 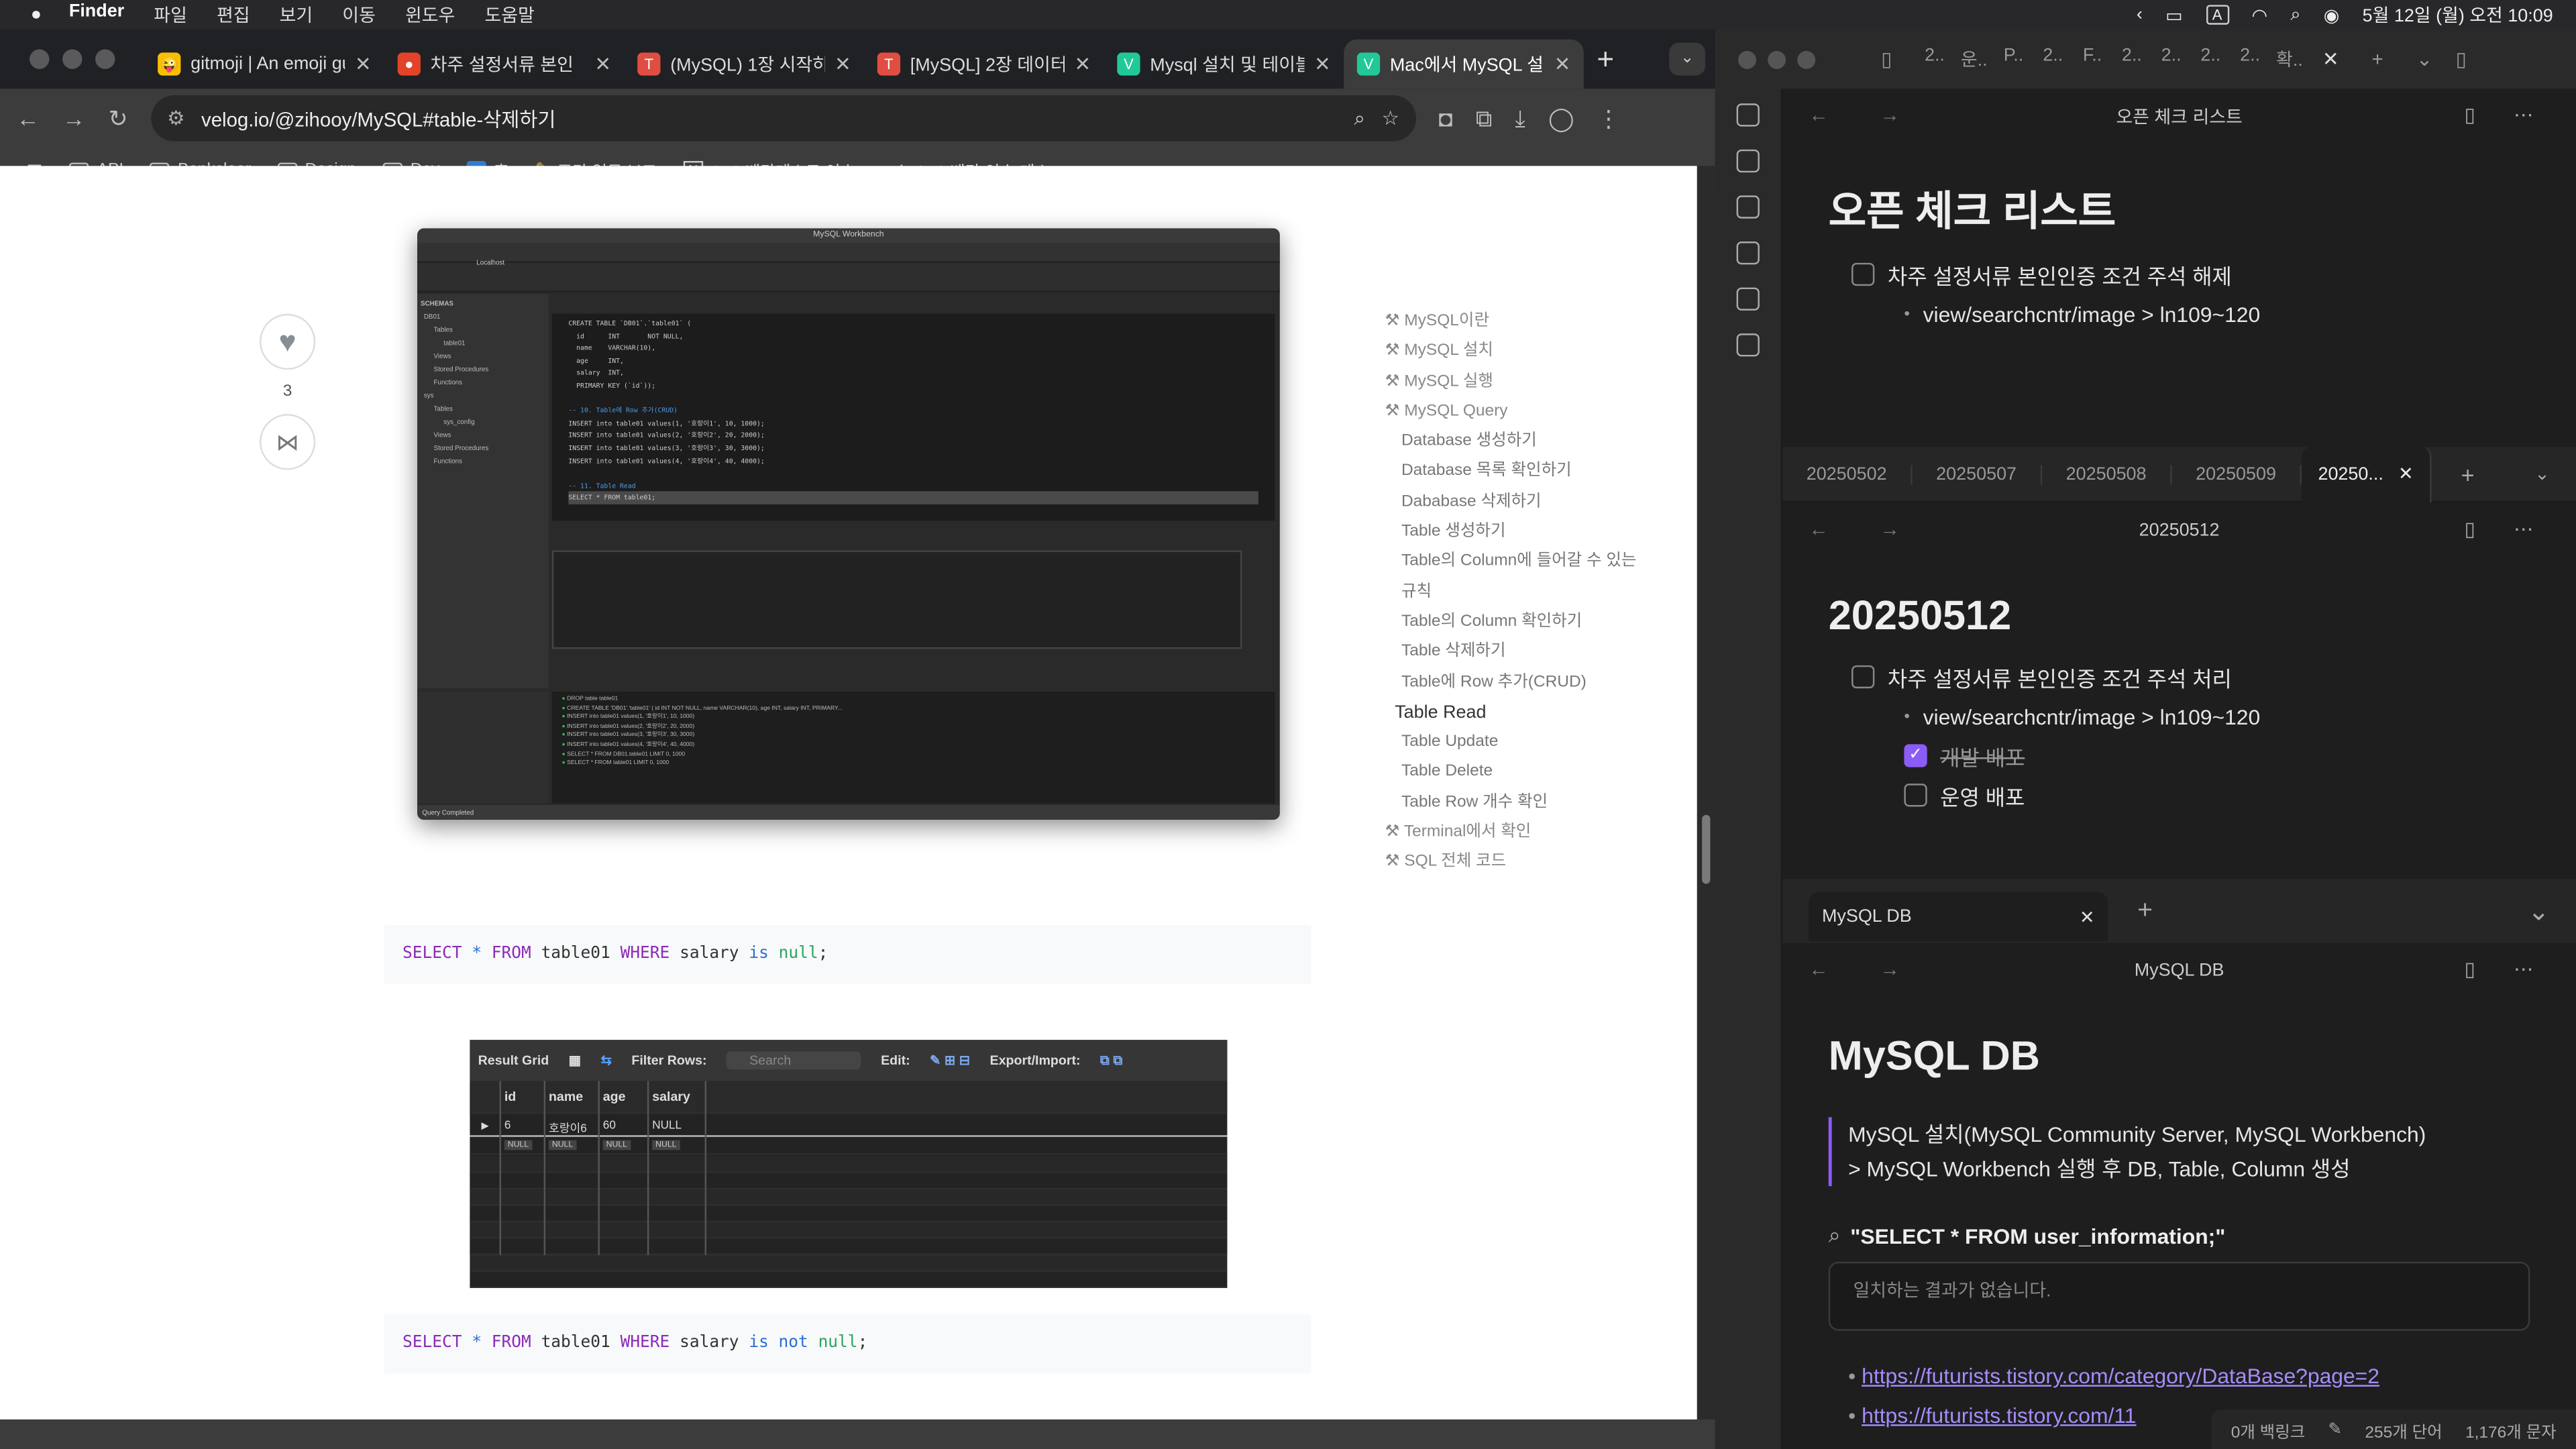 What do you see at coordinates (430, 14) in the screenshot?
I see `menu-window: 윈도우` at bounding box center [430, 14].